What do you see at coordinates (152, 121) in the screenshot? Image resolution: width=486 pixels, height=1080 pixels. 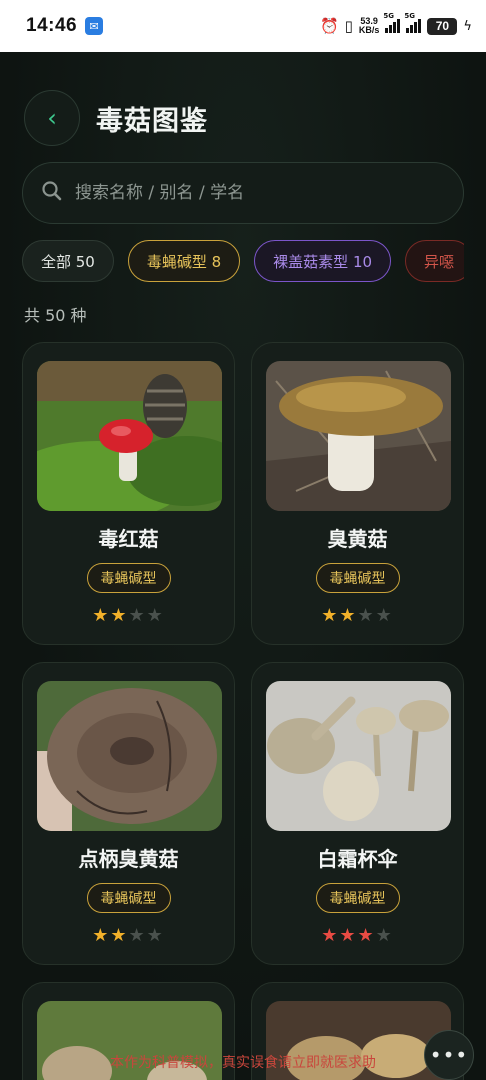 I see `page-title: 毒菇图鉴` at bounding box center [152, 121].